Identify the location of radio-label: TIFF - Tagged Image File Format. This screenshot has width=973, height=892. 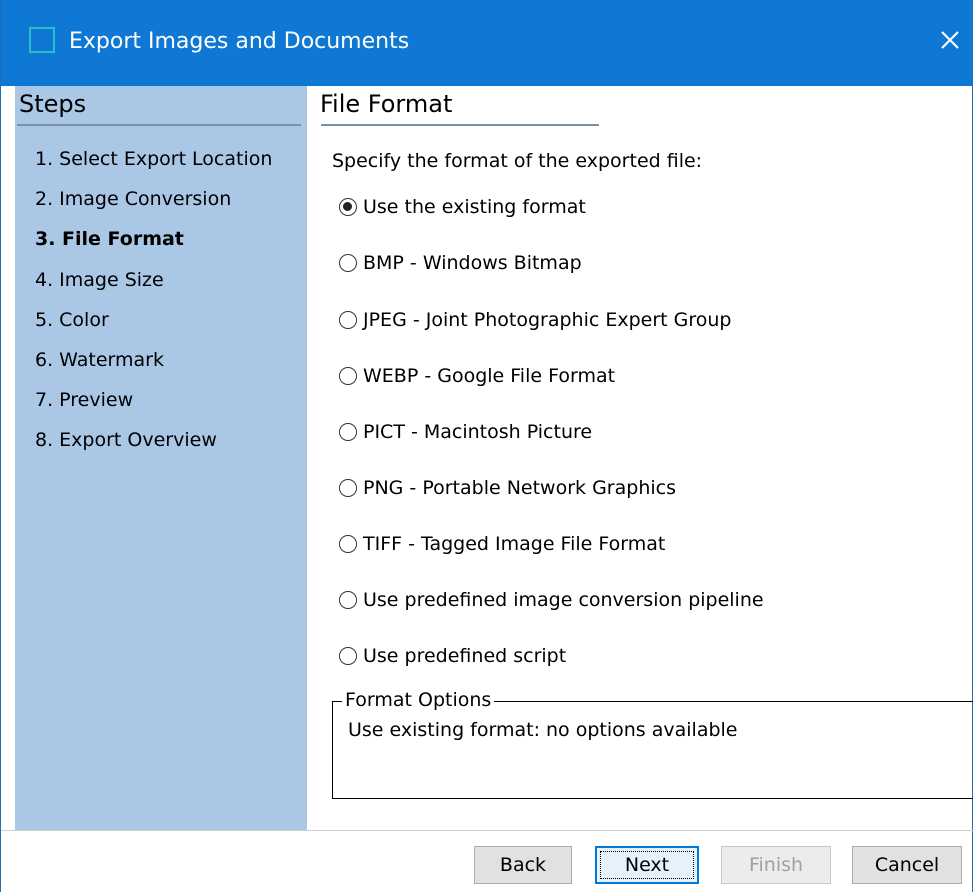
(514, 544).